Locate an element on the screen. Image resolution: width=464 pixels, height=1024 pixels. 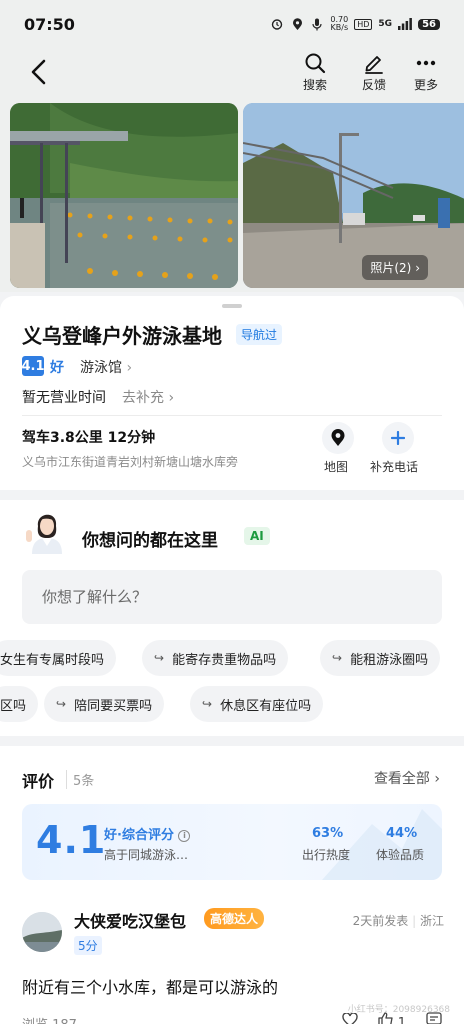
search-button: 搜索 is located at coordinates (315, 72).